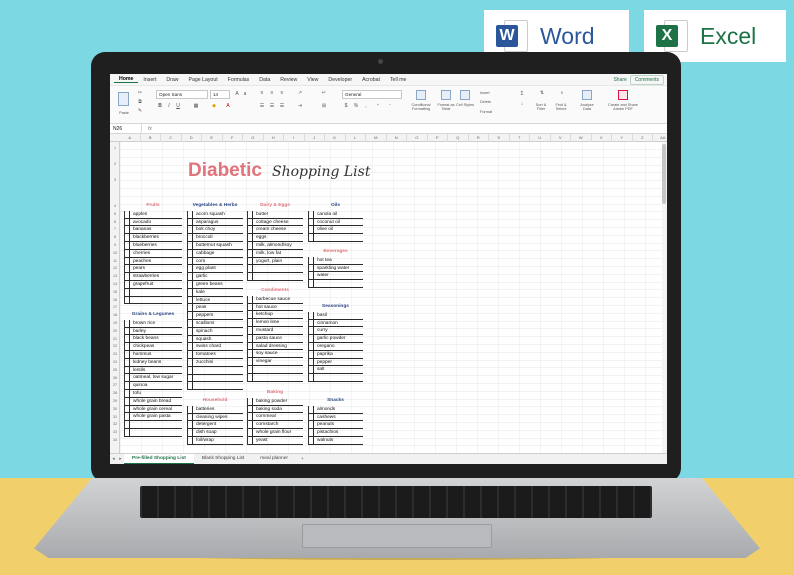 Image resolution: width=794 pixels, height=575 pixels. I want to click on column-header: B, so click(151, 138).